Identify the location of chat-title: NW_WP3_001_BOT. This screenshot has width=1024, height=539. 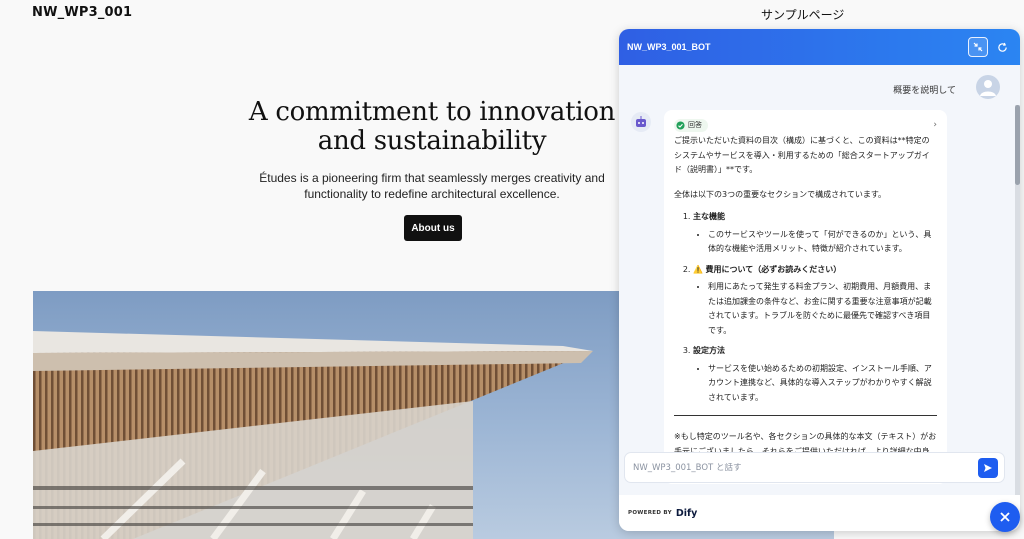
(669, 47).